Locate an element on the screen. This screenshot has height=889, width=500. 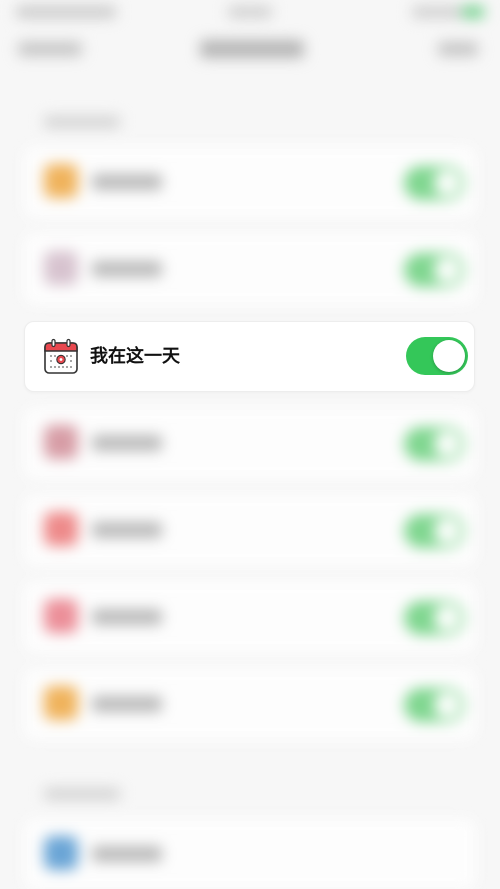
calendar-icon is located at coordinates (61, 357).